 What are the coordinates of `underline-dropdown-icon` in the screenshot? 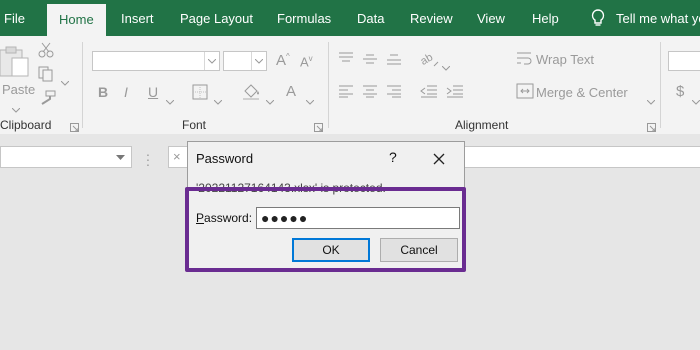 It's located at (170, 101).